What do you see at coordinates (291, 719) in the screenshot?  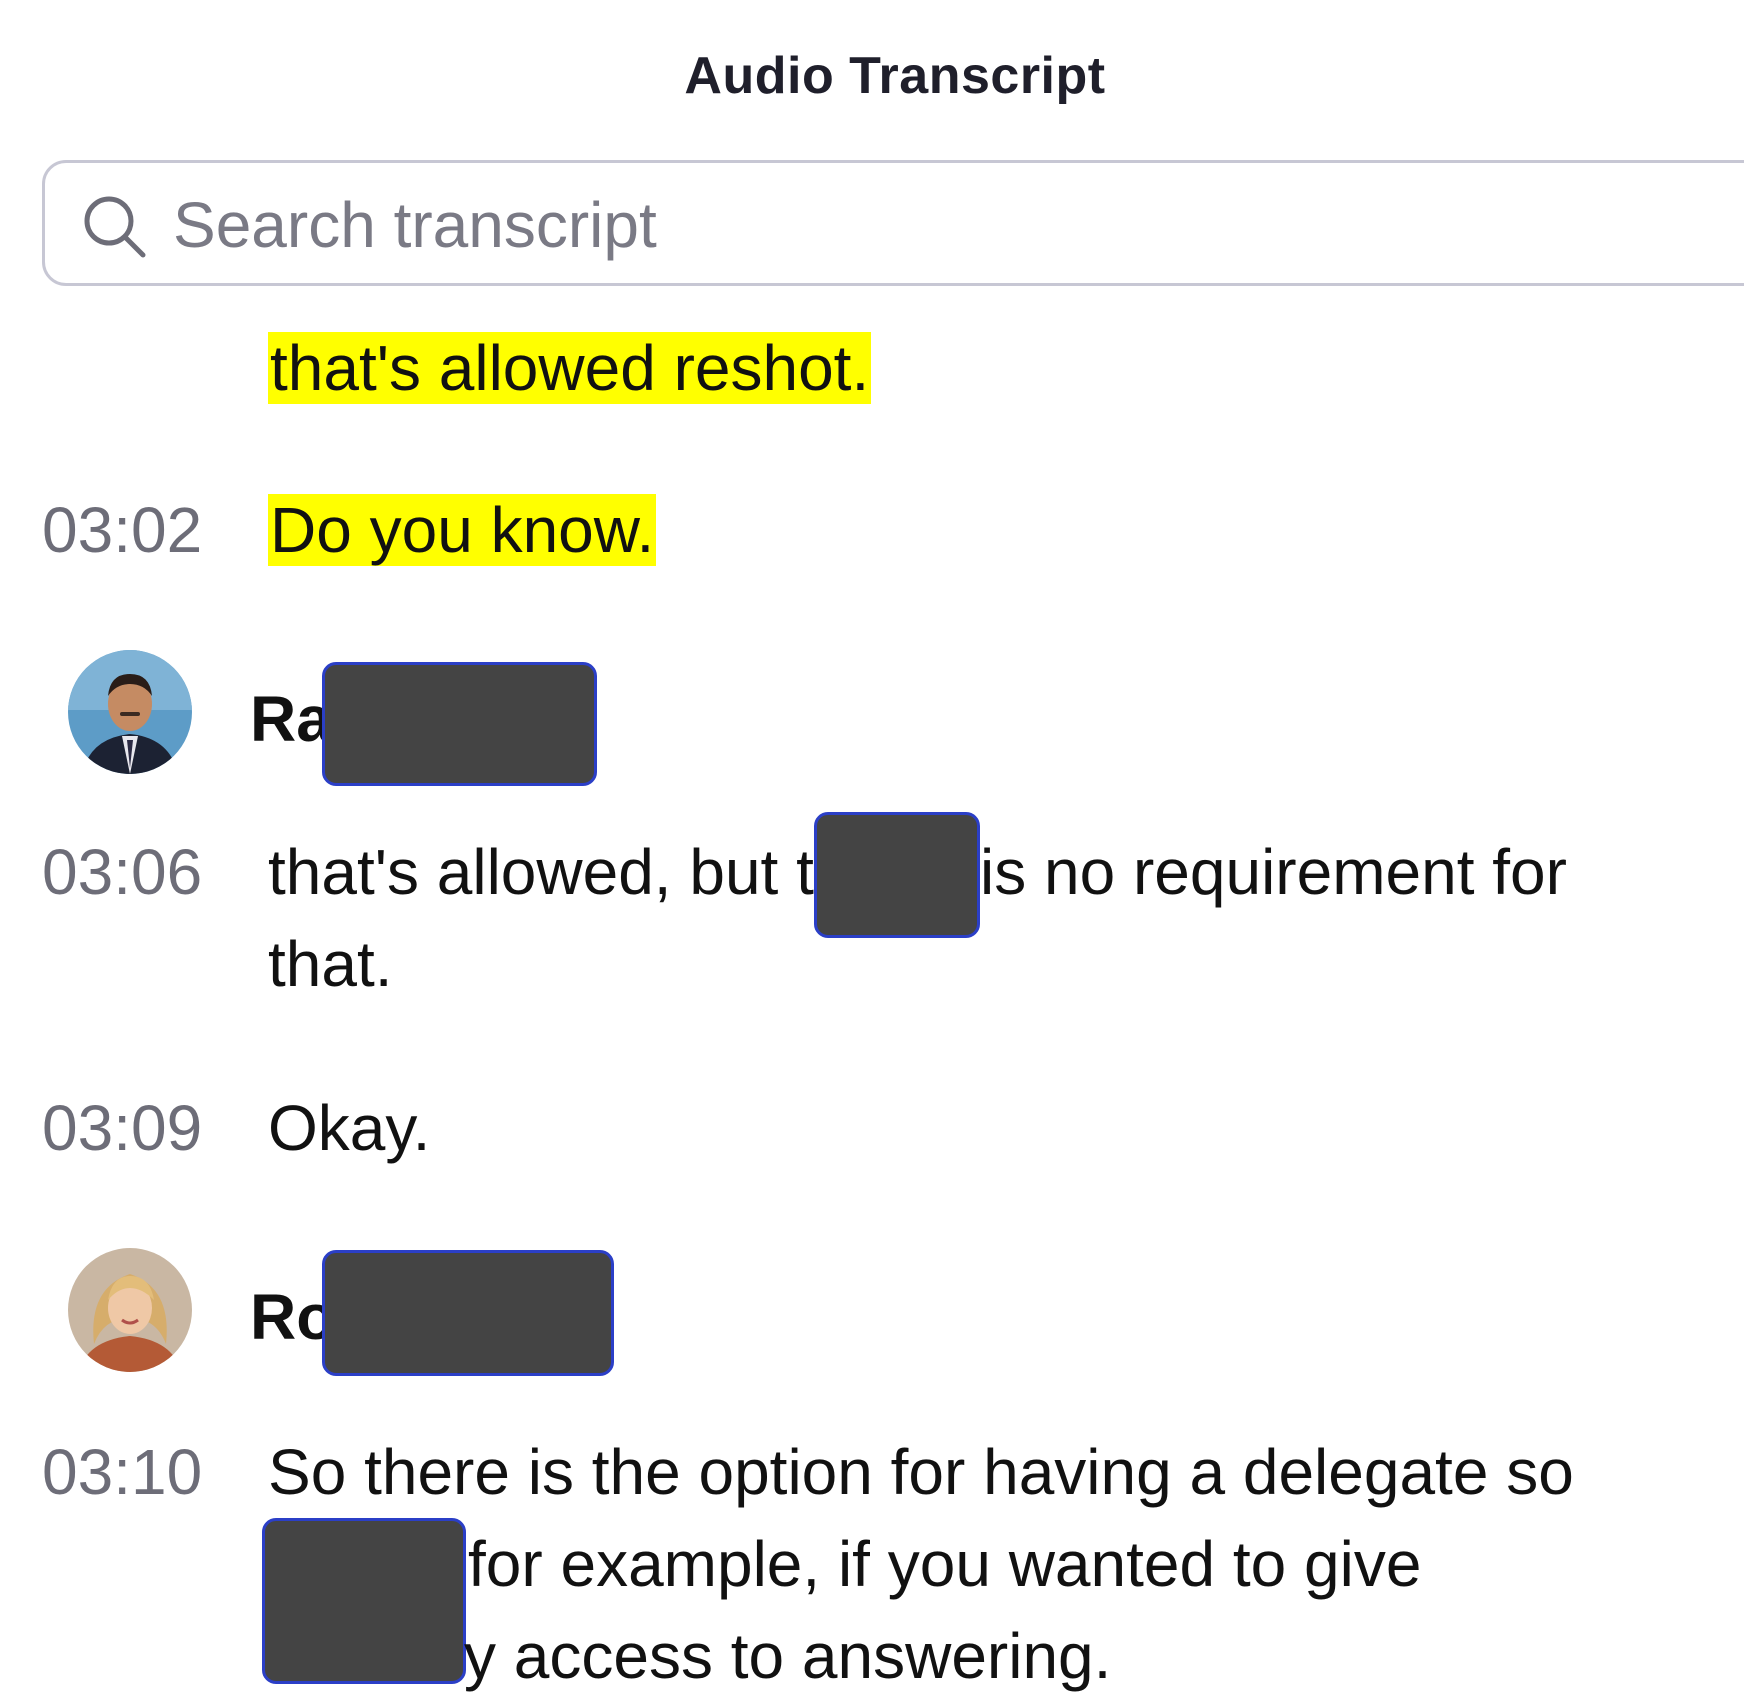 I see `speaker-name: Ra` at bounding box center [291, 719].